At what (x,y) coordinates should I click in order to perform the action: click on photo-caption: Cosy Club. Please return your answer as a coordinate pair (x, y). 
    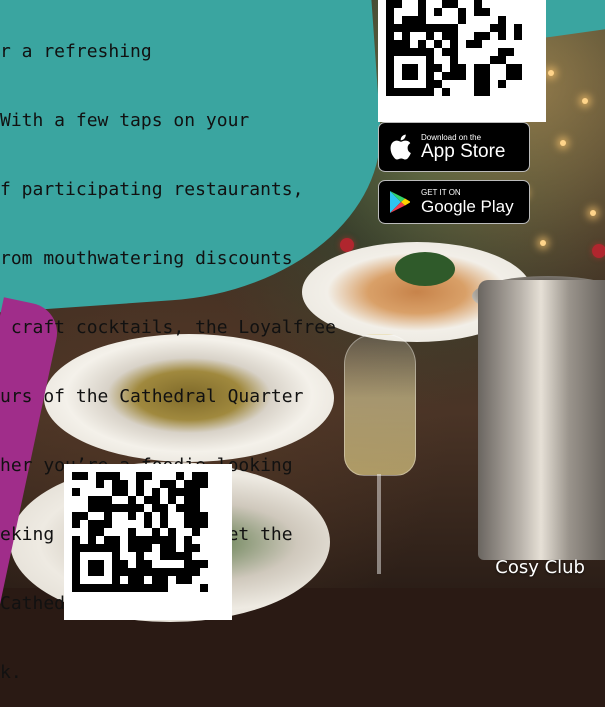
    Looking at the image, I should click on (540, 567).